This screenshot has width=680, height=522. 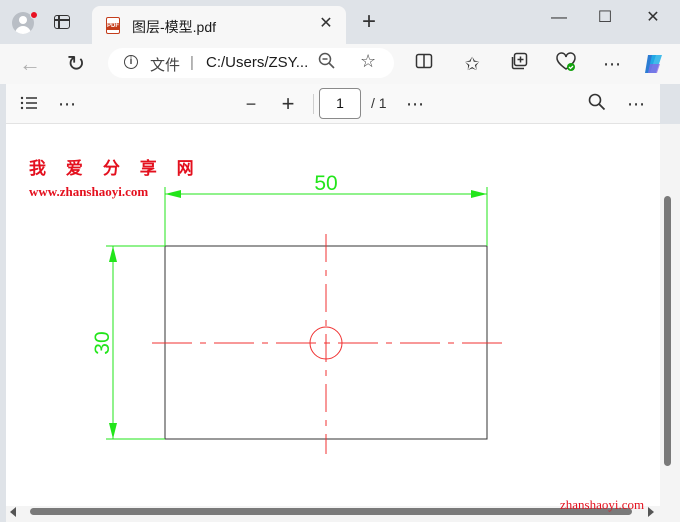 I want to click on page-more-icon: ⋯, so click(x=415, y=104).